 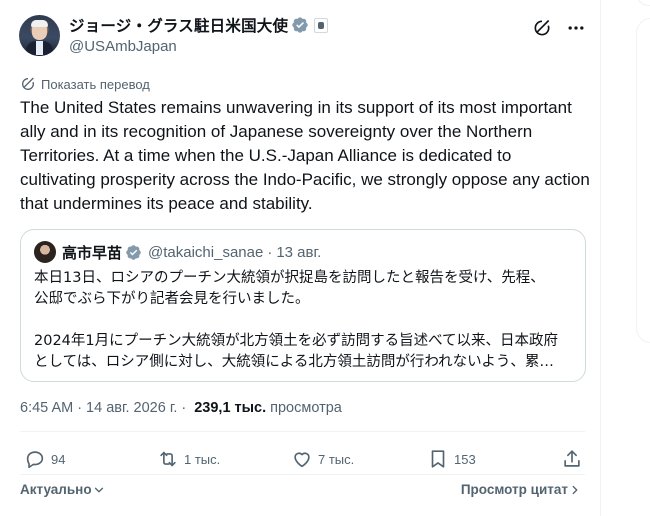 What do you see at coordinates (300, 25) in the screenshot?
I see `verified-badge-icon` at bounding box center [300, 25].